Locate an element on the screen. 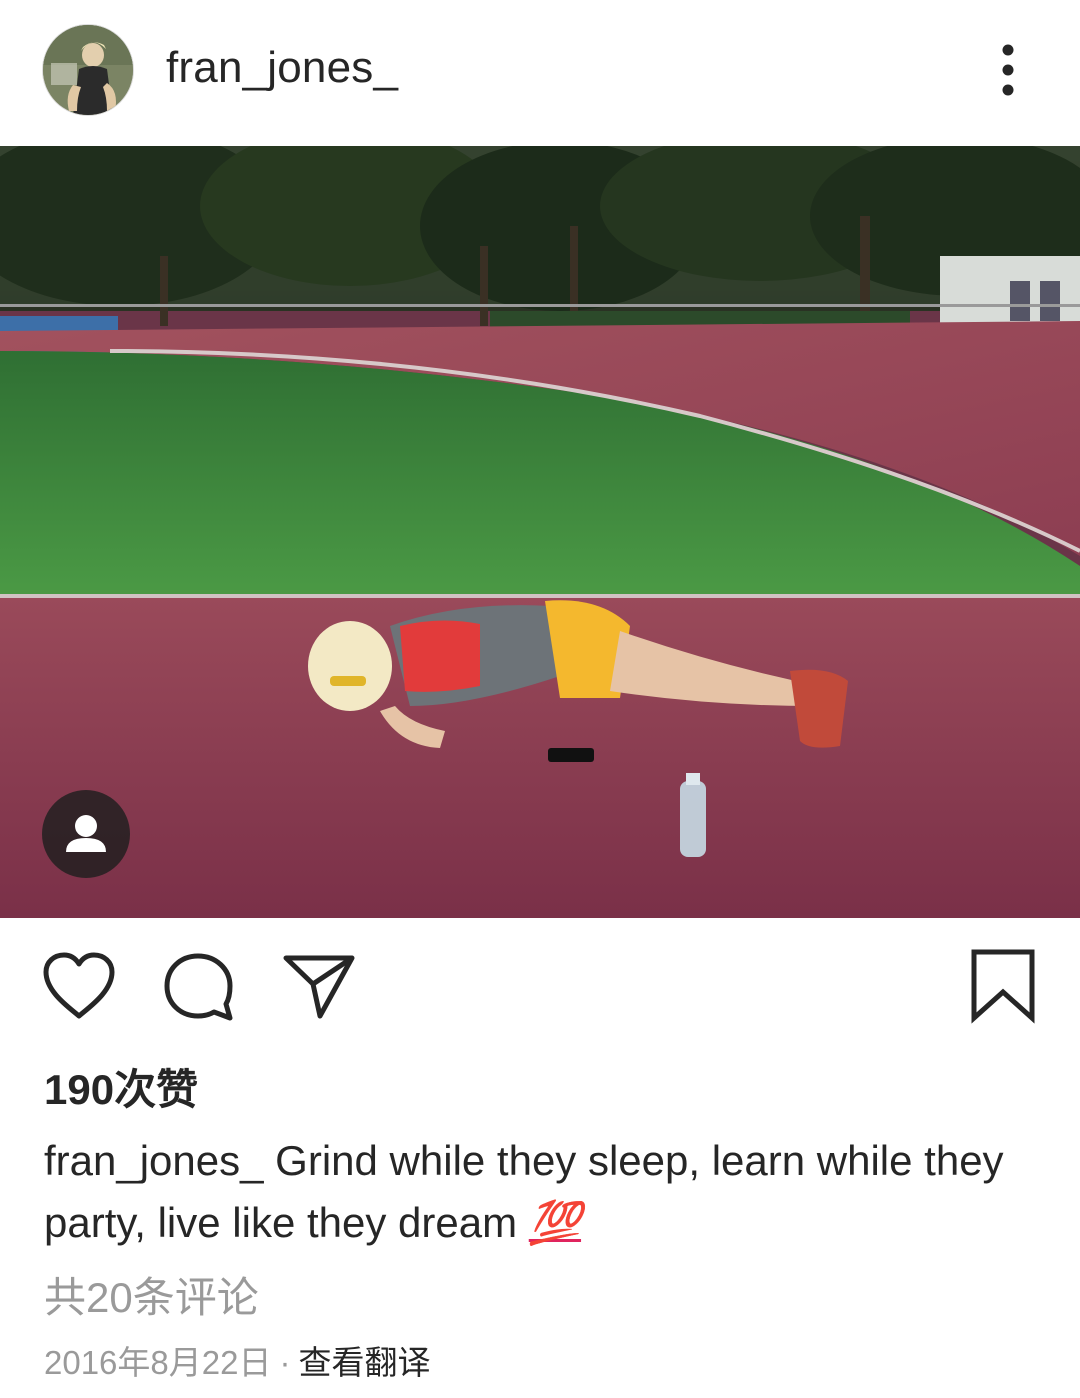  see-translation-link: 查看翻译 is located at coordinates (364, 1362).